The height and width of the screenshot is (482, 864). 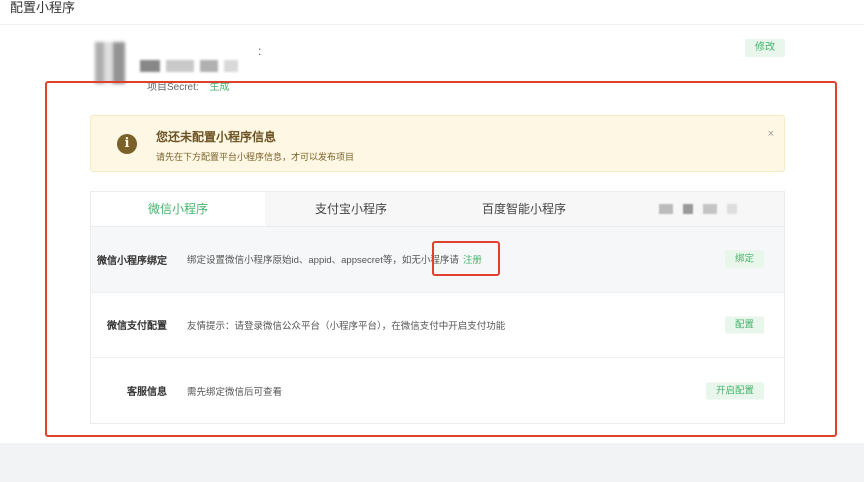 What do you see at coordinates (43, 7) in the screenshot?
I see `page-title: 配置小程序` at bounding box center [43, 7].